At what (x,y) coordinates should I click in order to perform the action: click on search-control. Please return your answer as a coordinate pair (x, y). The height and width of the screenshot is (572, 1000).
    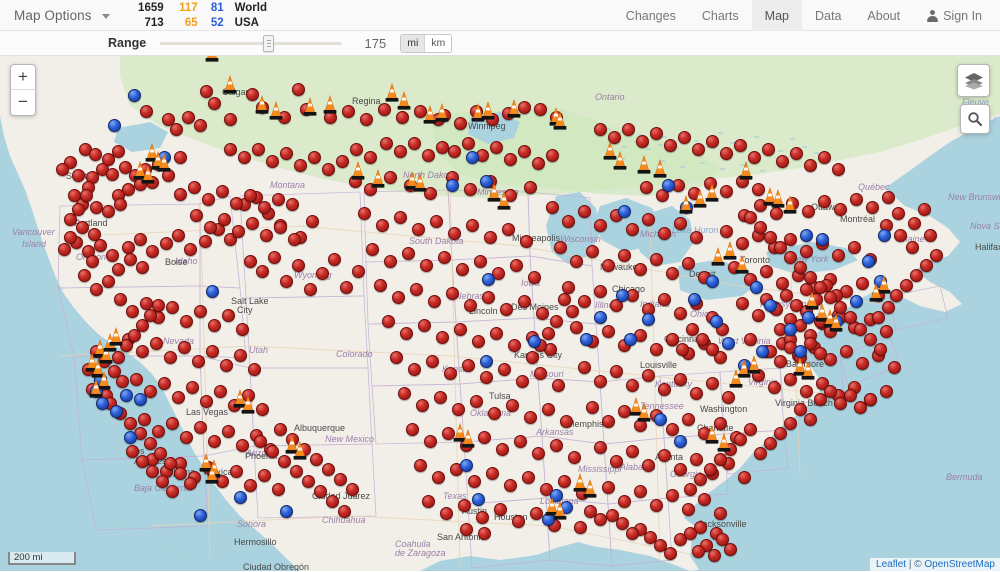
    Looking at the image, I should click on (975, 119).